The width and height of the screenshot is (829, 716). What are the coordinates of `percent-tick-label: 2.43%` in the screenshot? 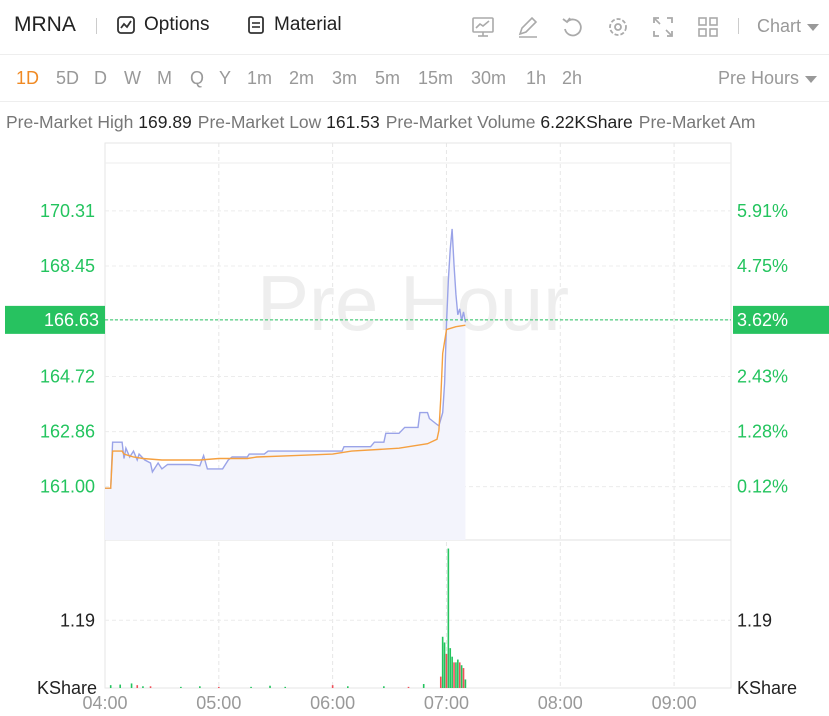 It's located at (762, 376).